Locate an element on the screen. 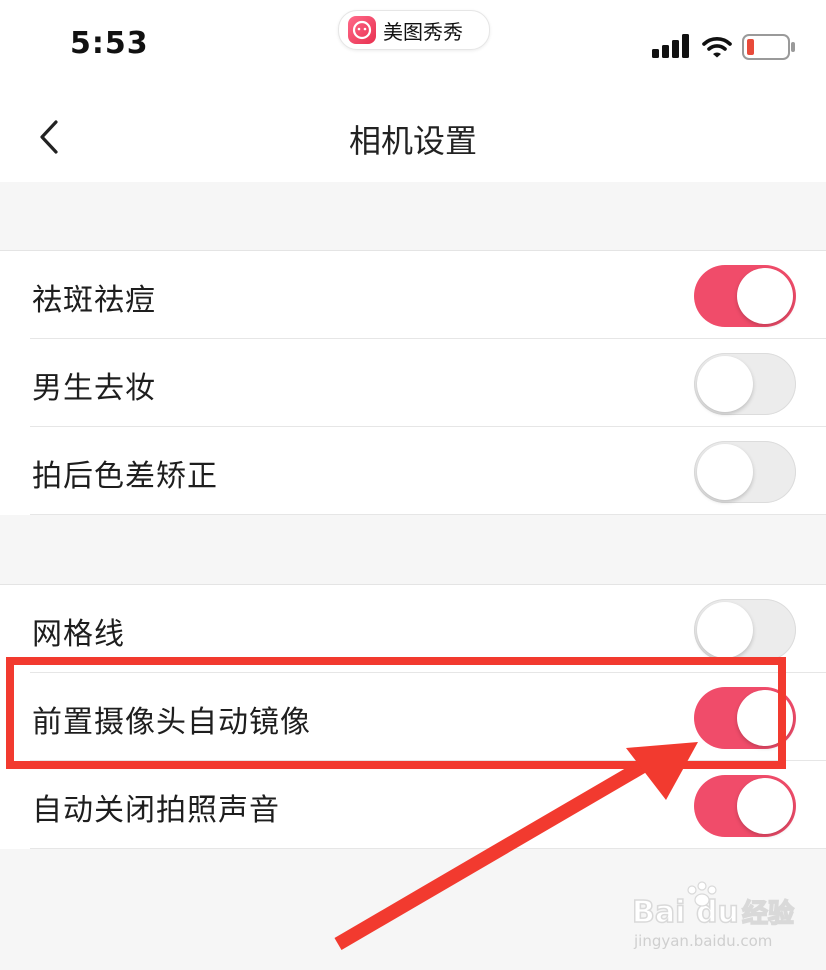 Image resolution: width=826 pixels, height=970 pixels. app-name: 美图秀秀 is located at coordinates (423, 31).